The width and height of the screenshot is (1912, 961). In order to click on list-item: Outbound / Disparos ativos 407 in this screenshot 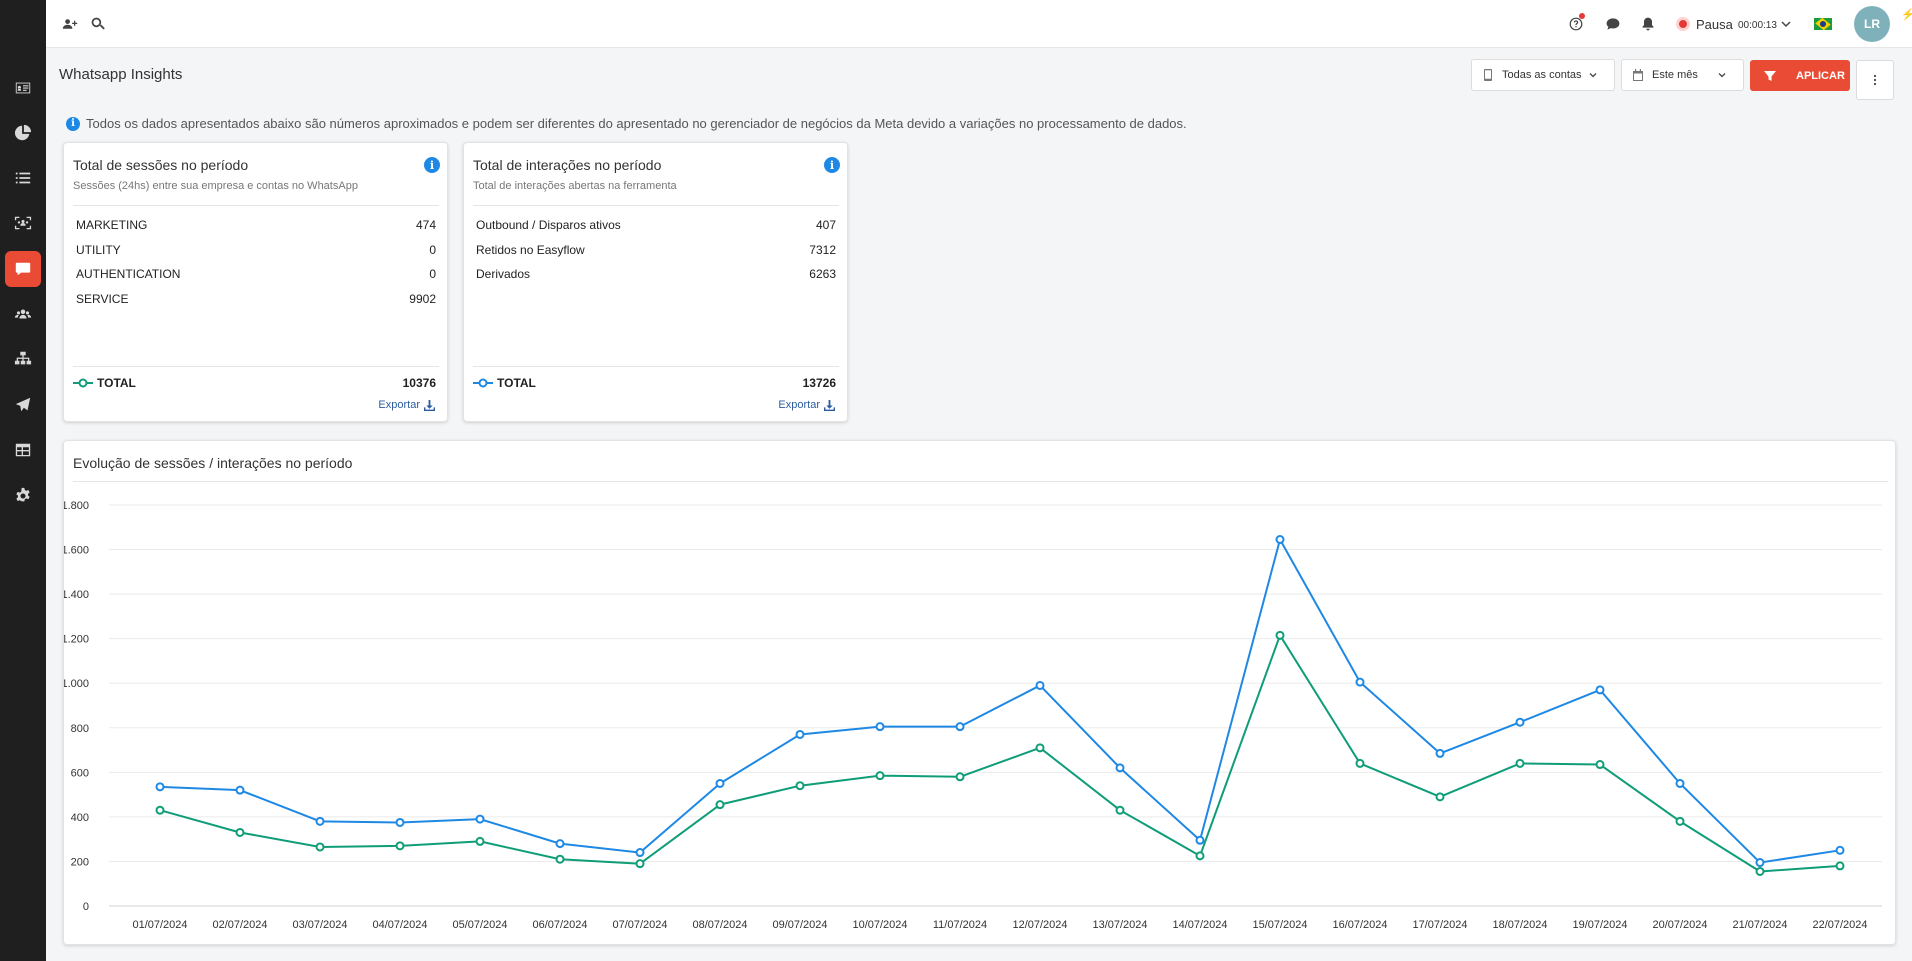, I will do `click(656, 225)`.